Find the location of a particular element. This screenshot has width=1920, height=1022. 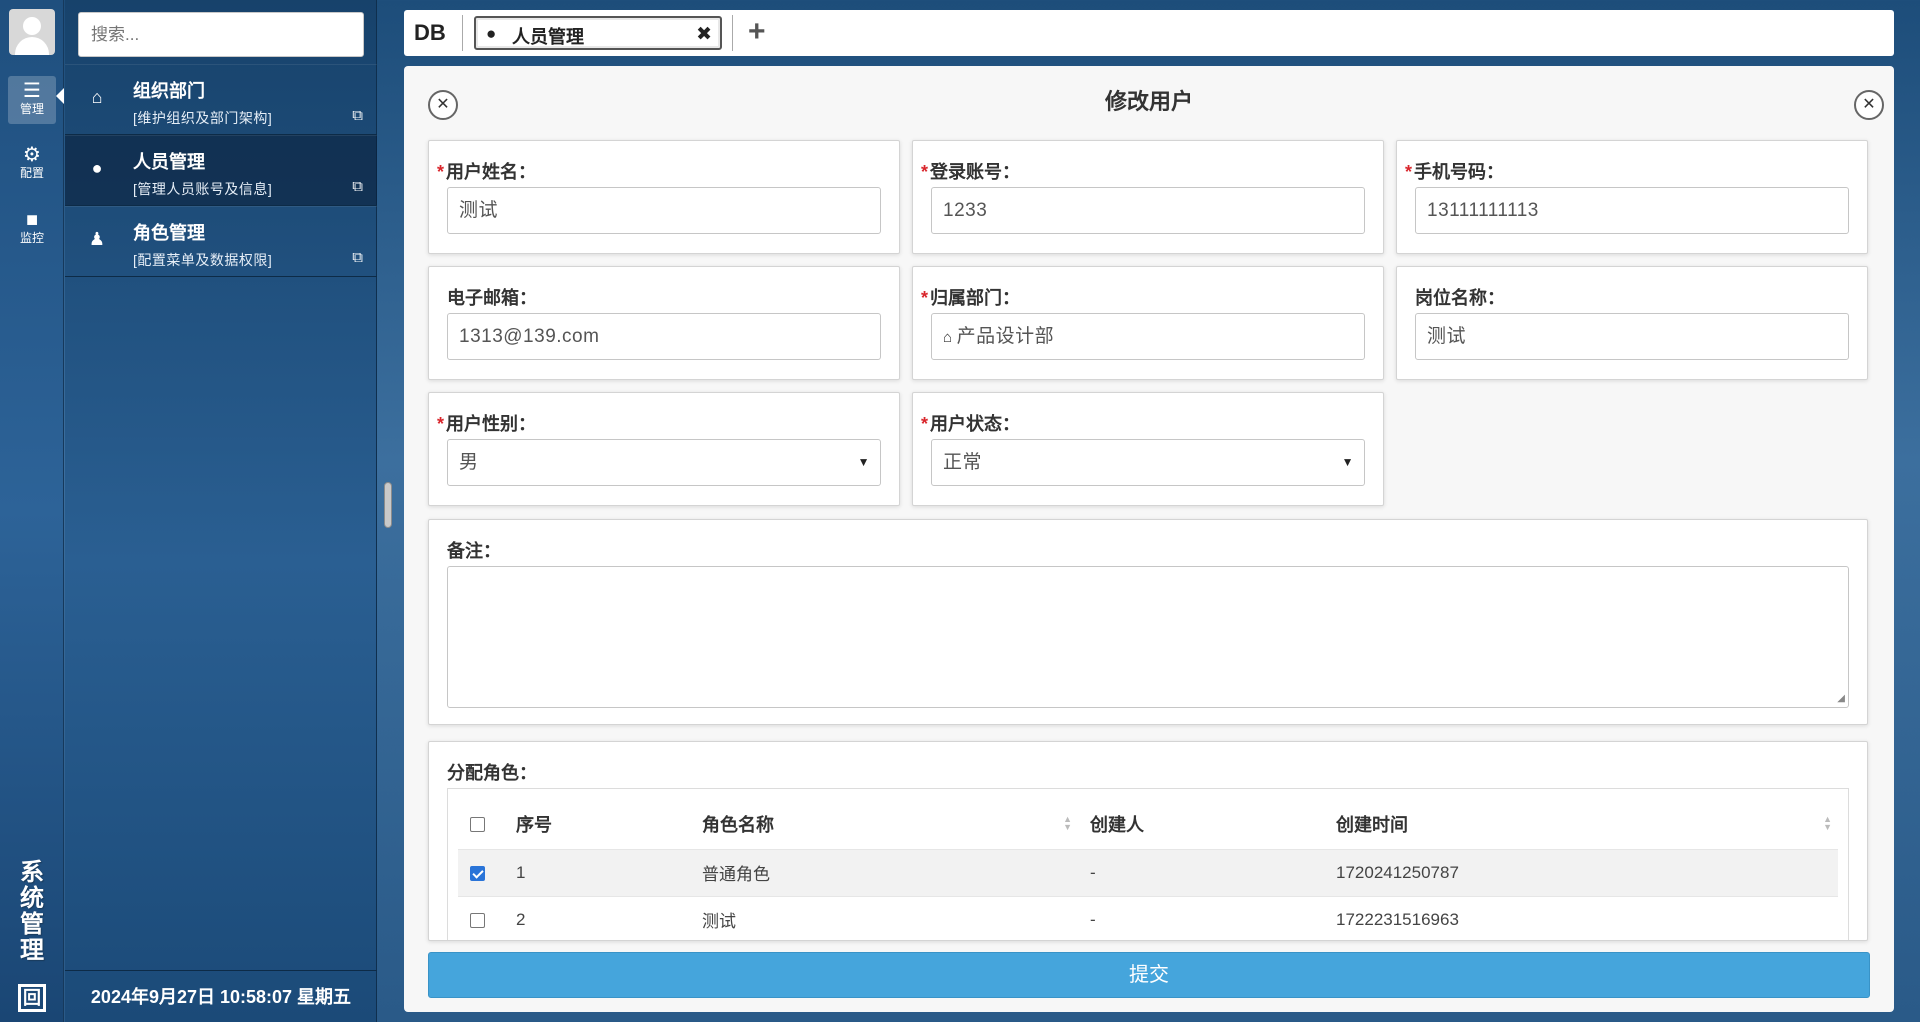

phone-field: 13111111113 is located at coordinates (1632, 210).